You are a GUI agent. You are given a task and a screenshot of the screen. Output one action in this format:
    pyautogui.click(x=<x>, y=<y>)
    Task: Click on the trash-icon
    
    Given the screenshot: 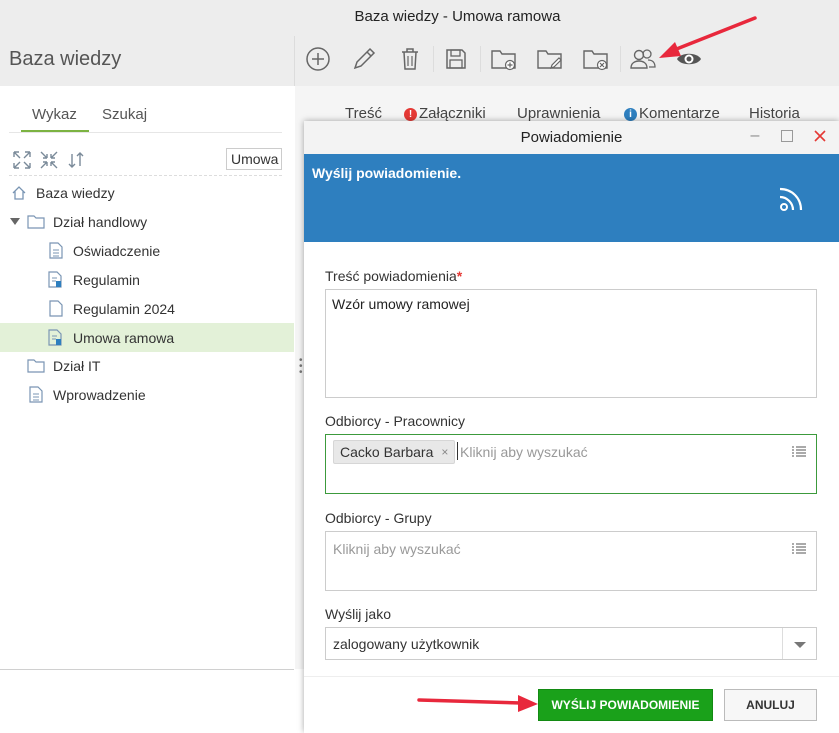 What is the action you would take?
    pyautogui.click(x=410, y=59)
    